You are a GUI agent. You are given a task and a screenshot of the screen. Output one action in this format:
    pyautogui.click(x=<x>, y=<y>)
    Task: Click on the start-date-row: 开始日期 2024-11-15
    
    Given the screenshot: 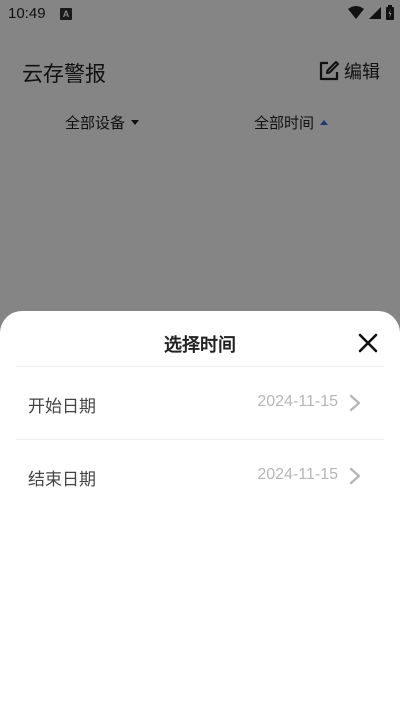 What is the action you would take?
    pyautogui.click(x=200, y=405)
    